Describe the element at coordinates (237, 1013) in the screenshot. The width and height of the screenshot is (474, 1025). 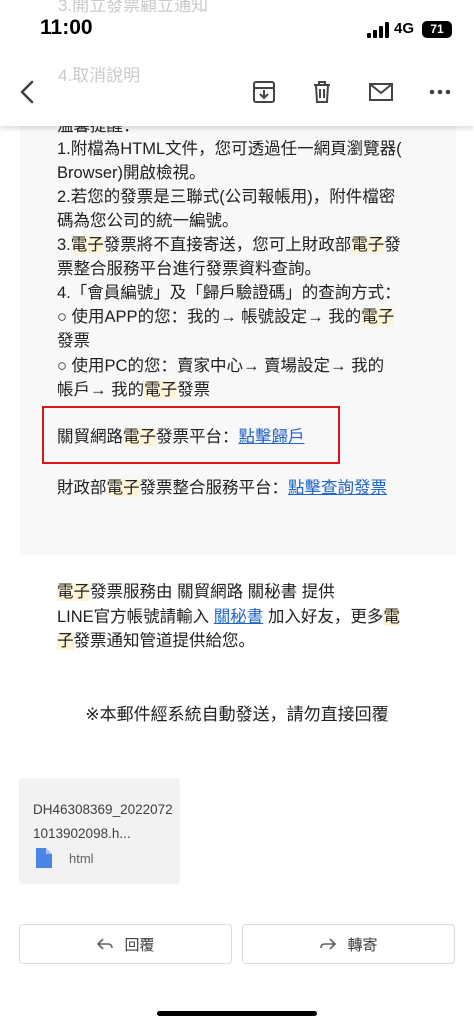
I see `home-indicator` at that location.